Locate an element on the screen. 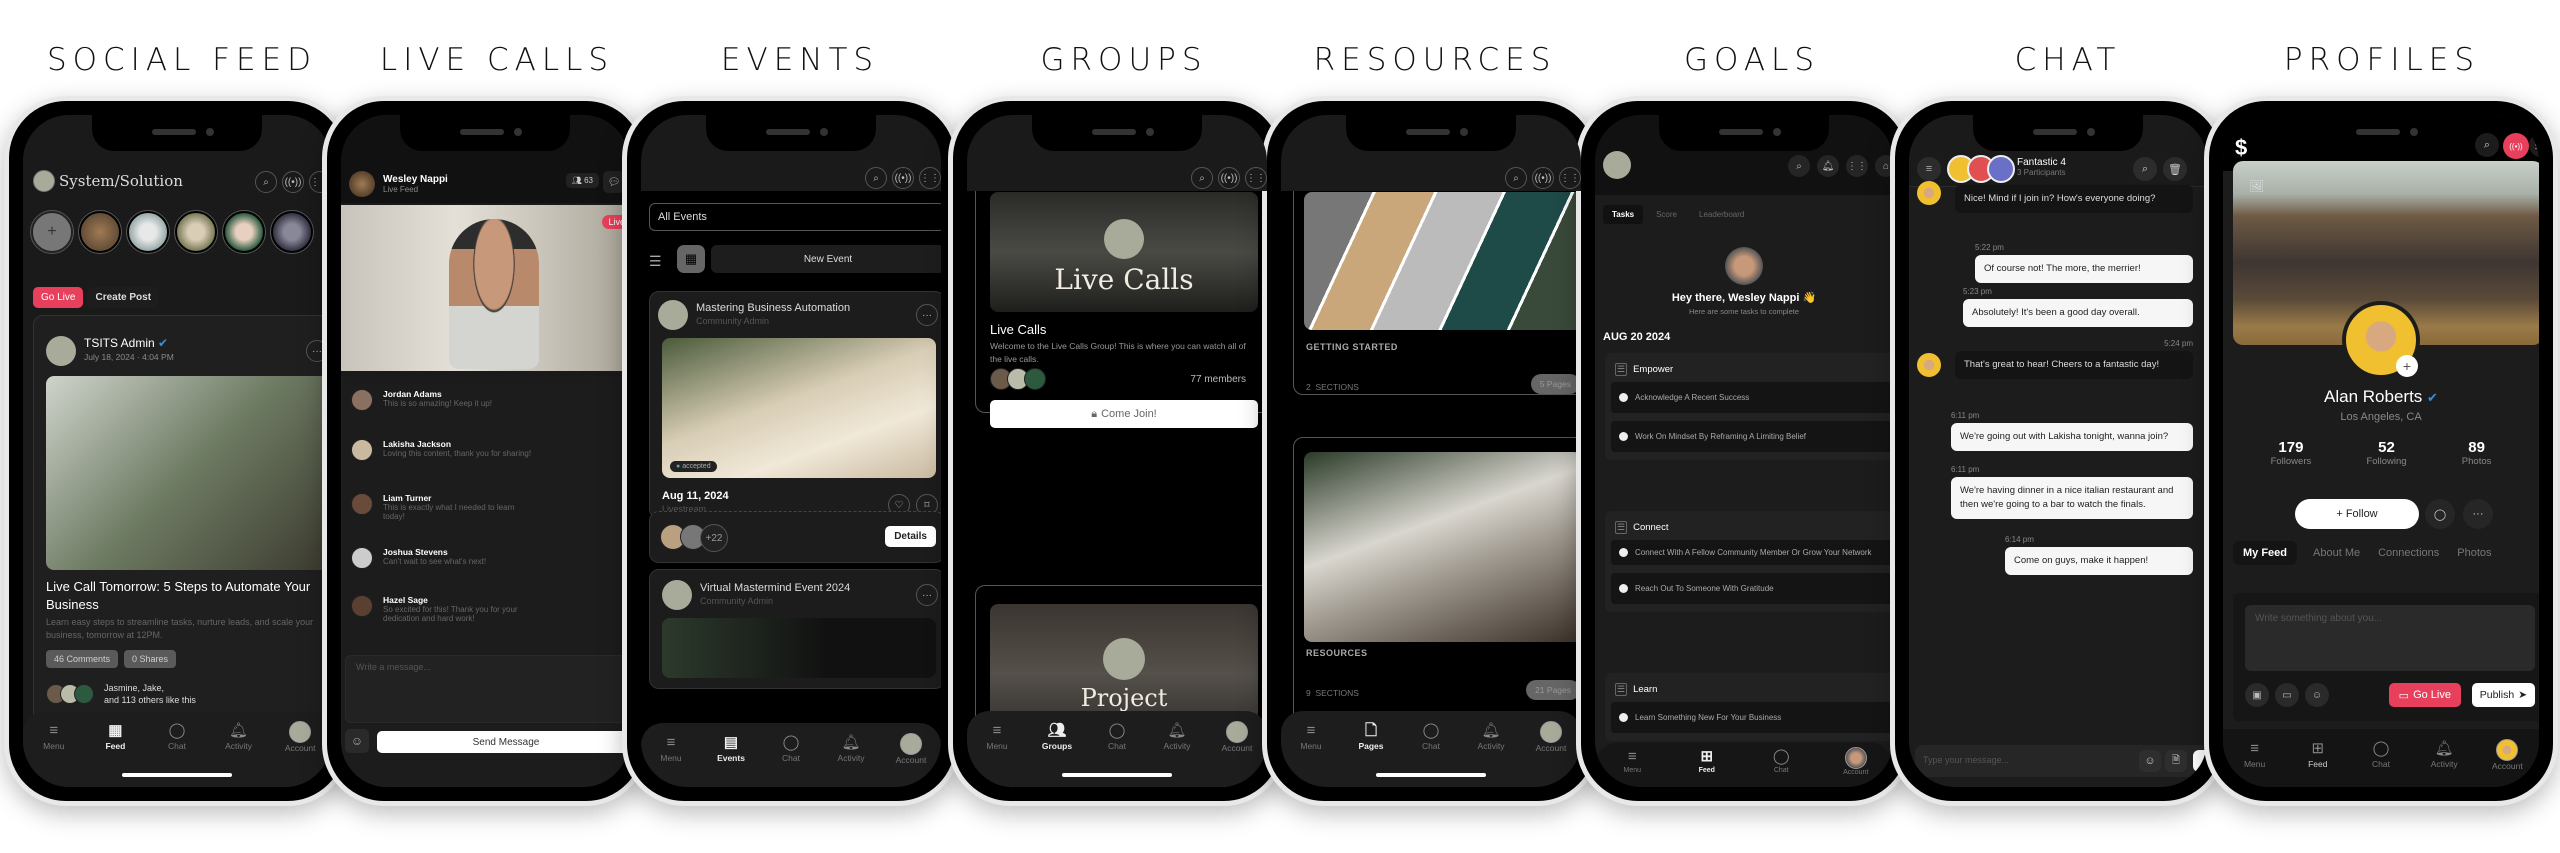 Image resolution: width=2560 pixels, height=853 pixels. event-filter-select: All Events is located at coordinates (795, 217).